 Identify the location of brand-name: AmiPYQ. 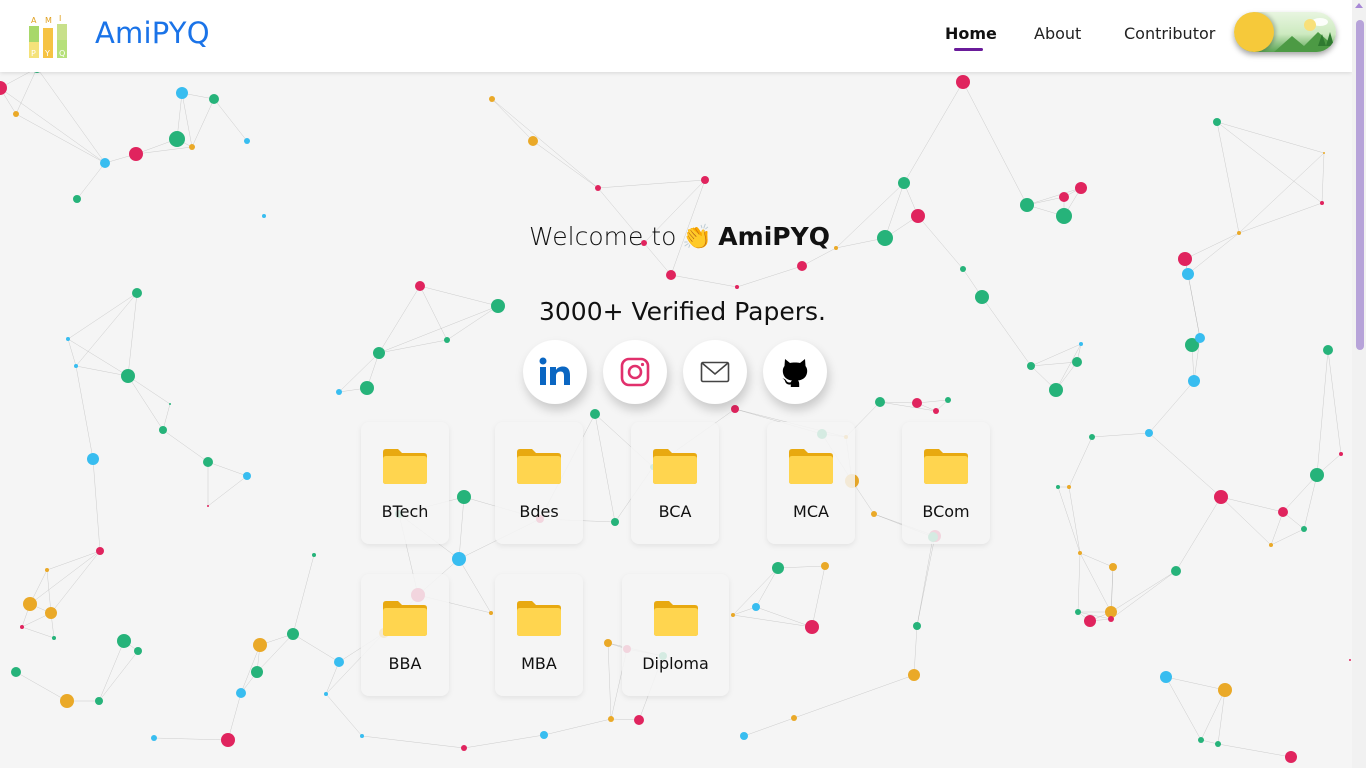
(152, 33).